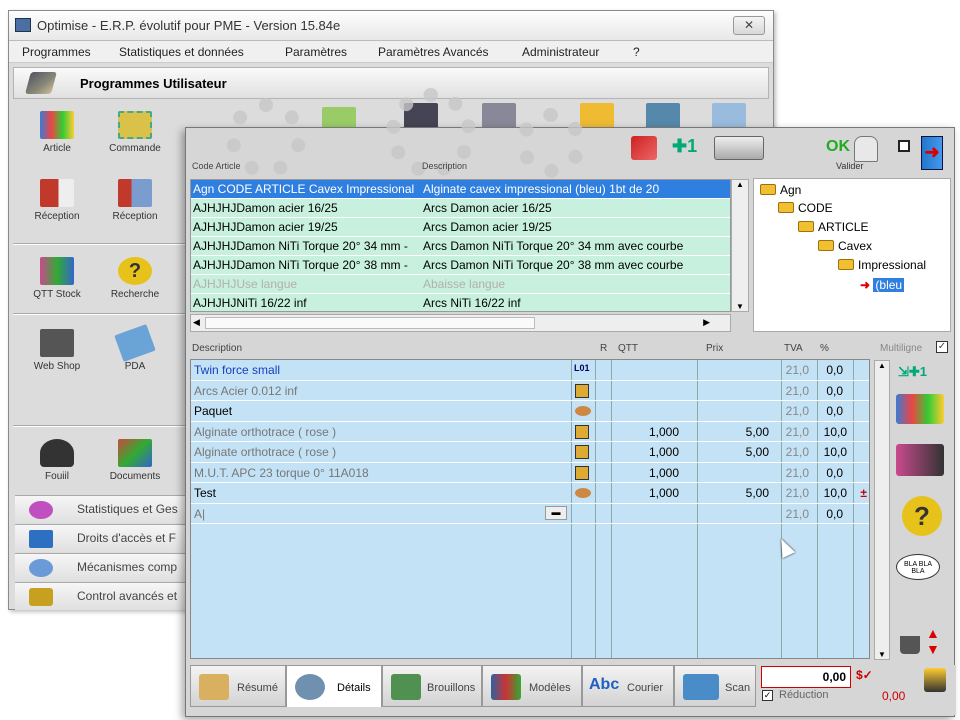 The image size is (960, 720). Describe the element at coordinates (933, 633) in the screenshot. I see `move-up-icon: ▲` at that location.